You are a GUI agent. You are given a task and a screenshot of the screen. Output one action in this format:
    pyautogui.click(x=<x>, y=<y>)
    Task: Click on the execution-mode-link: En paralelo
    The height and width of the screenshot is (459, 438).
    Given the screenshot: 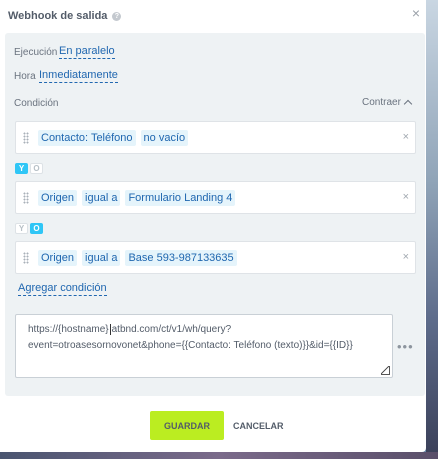 What is the action you would take?
    pyautogui.click(x=87, y=52)
    